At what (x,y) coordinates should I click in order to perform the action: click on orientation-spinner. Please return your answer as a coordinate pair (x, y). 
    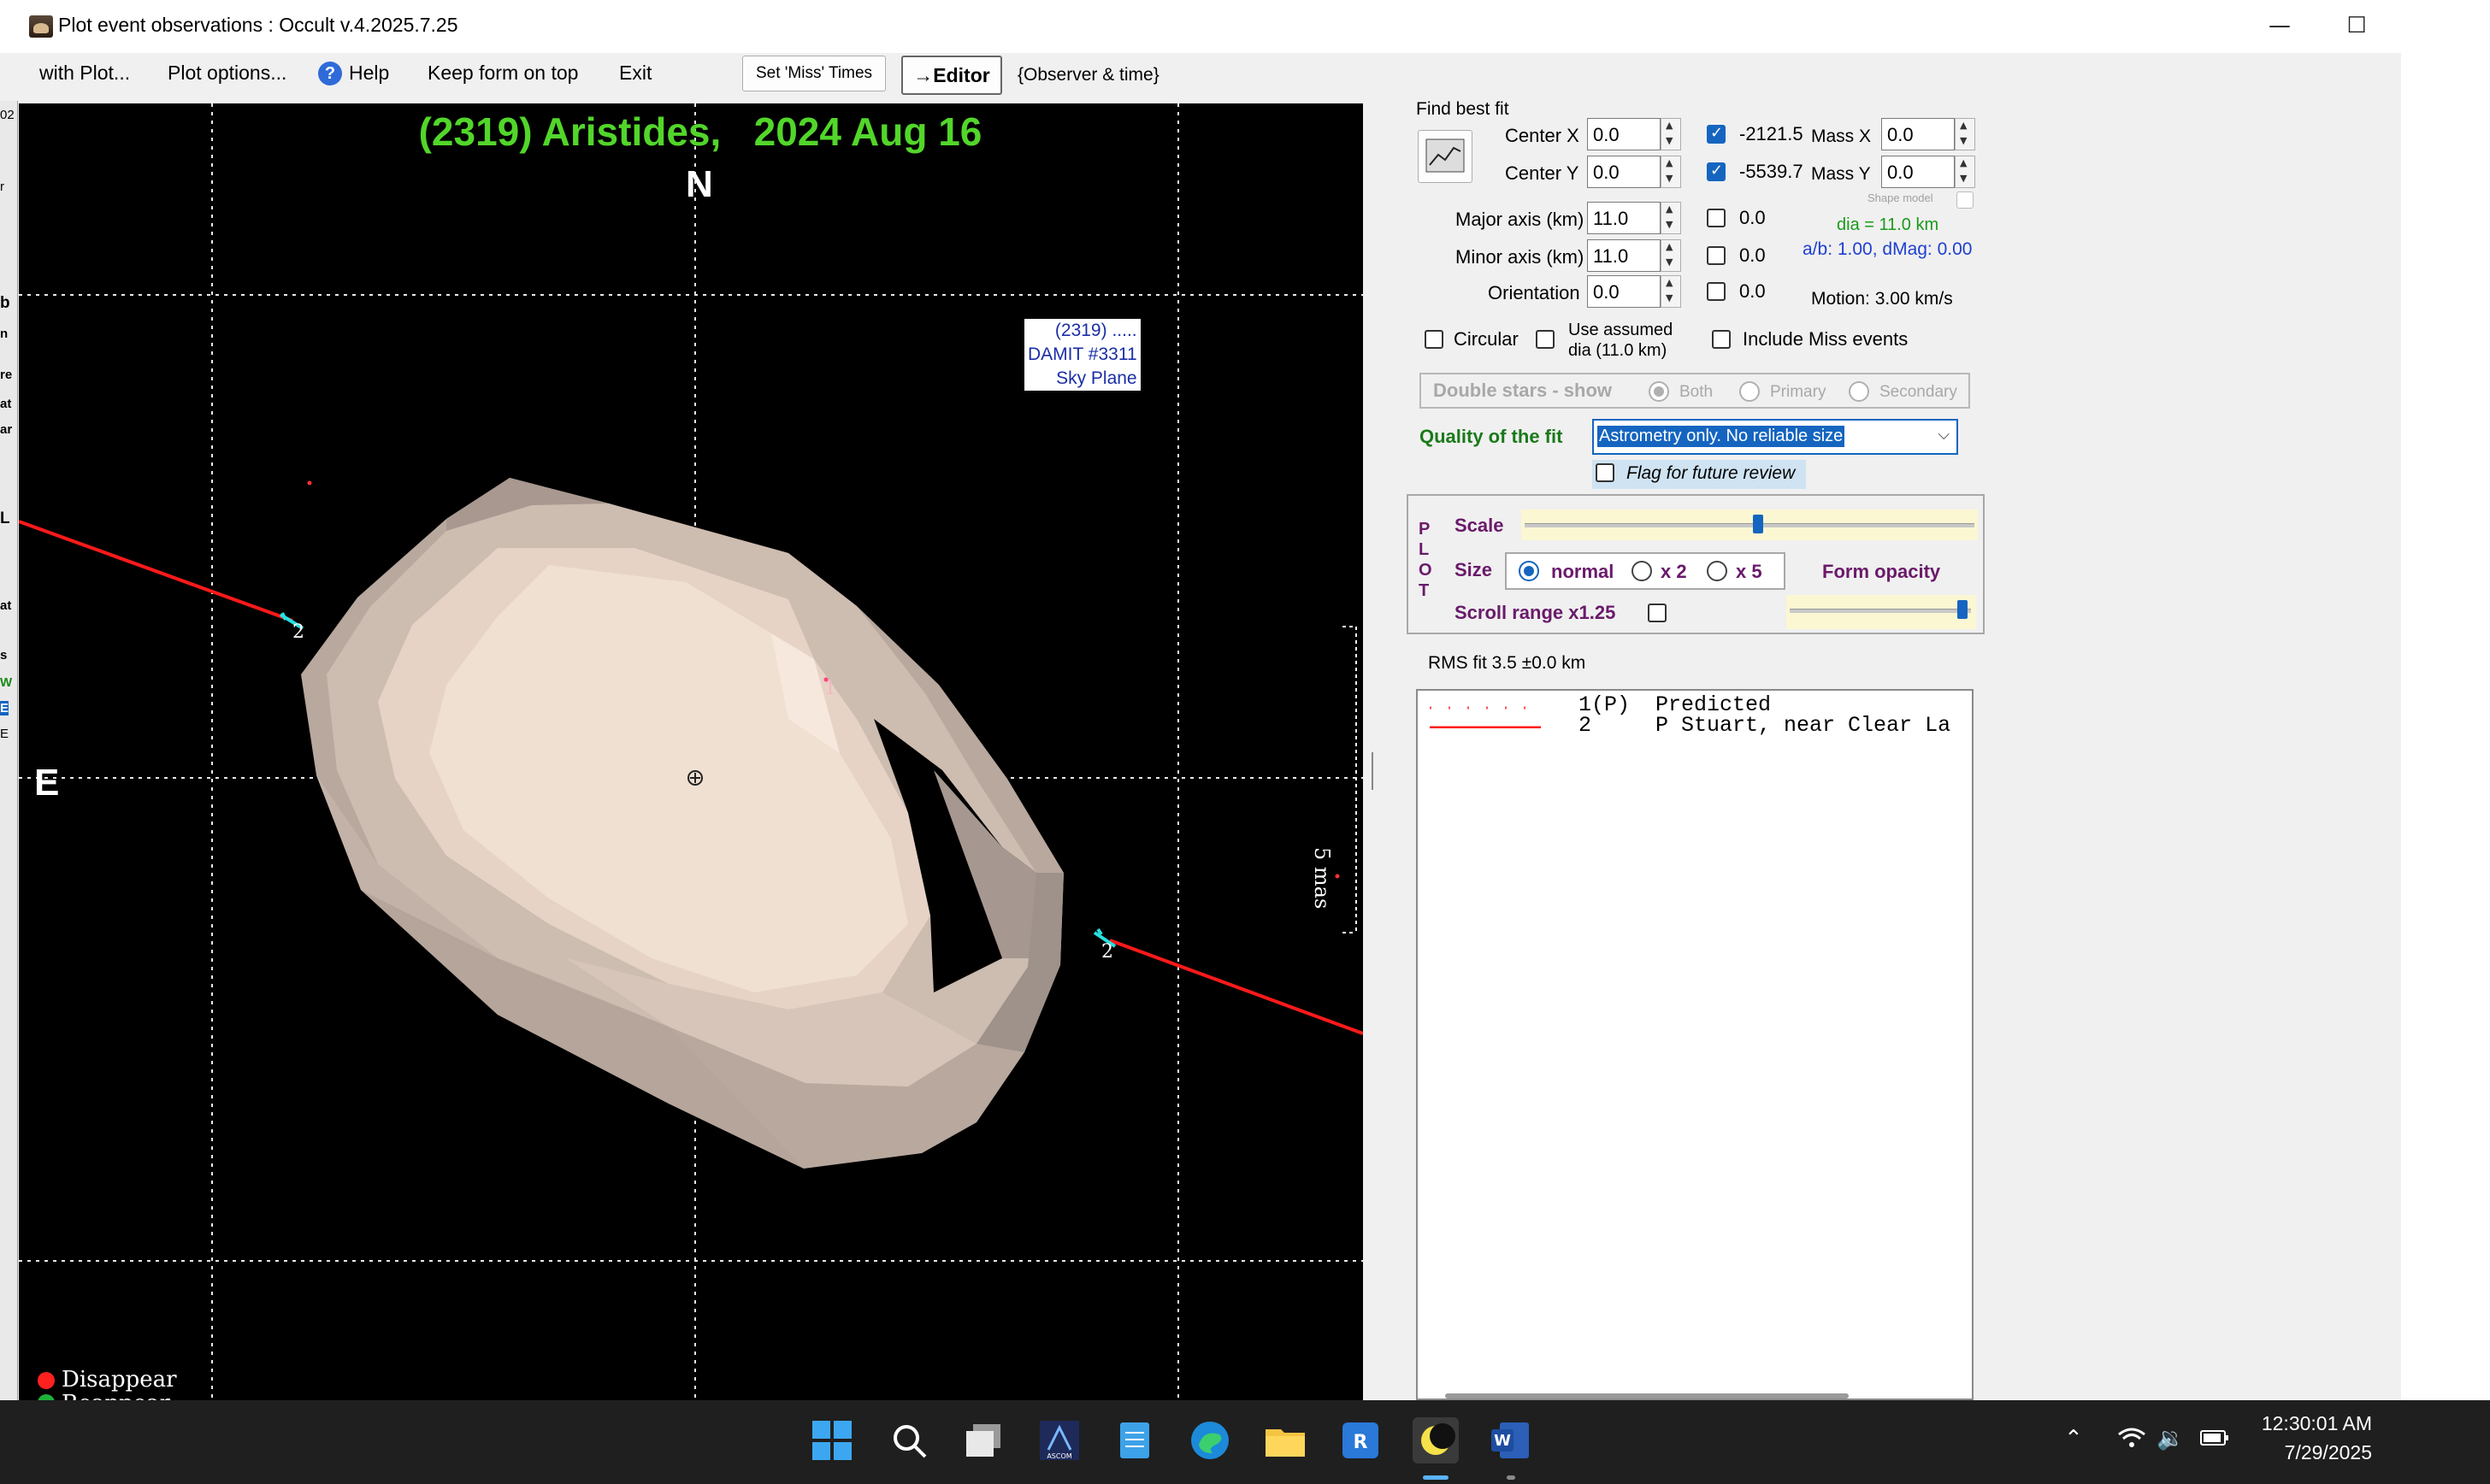
    Looking at the image, I should click on (1671, 291).